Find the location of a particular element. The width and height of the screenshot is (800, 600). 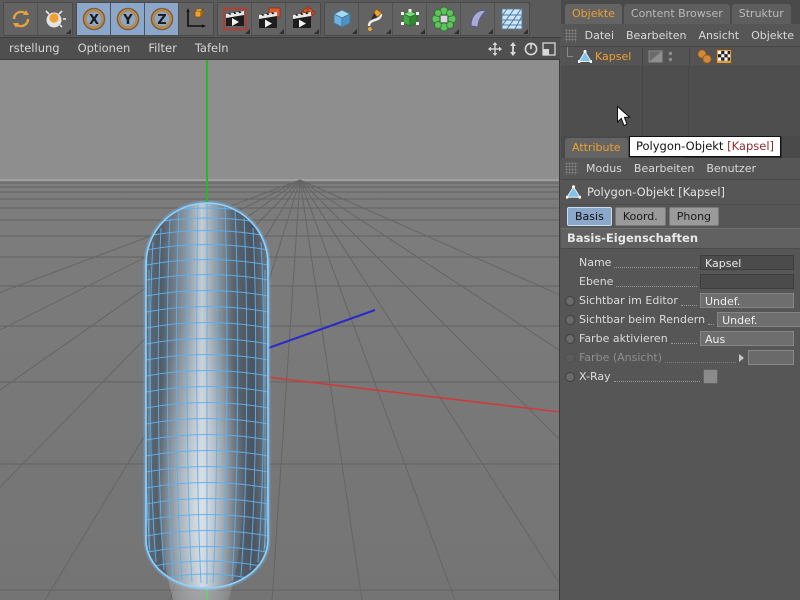

tab-content-browser: Content Browser is located at coordinates (676, 14).